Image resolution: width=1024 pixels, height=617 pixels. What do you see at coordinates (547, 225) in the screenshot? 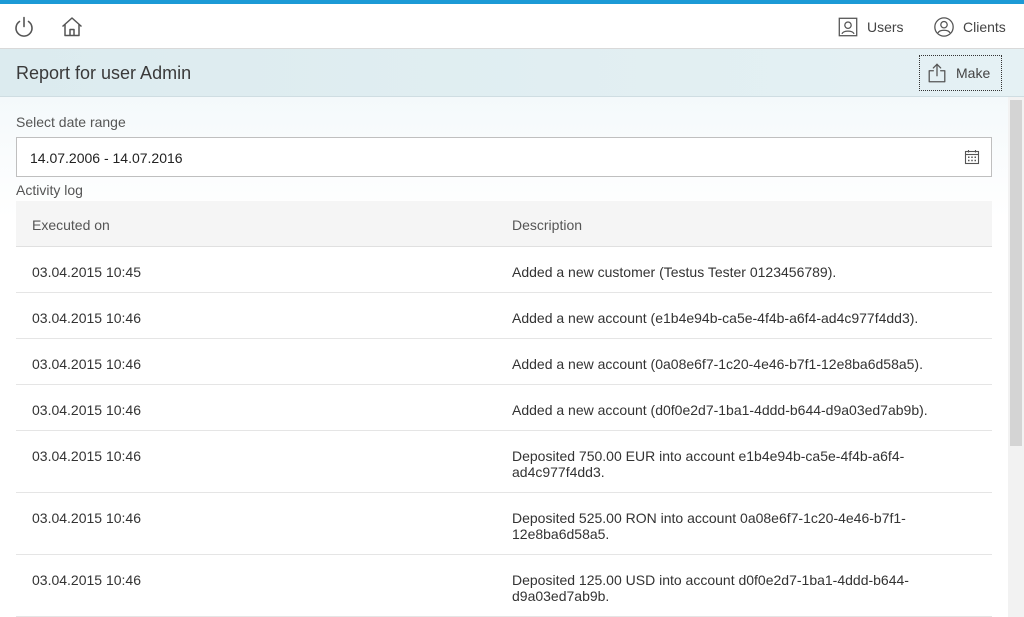
I see `column-header-description: Description` at bounding box center [547, 225].